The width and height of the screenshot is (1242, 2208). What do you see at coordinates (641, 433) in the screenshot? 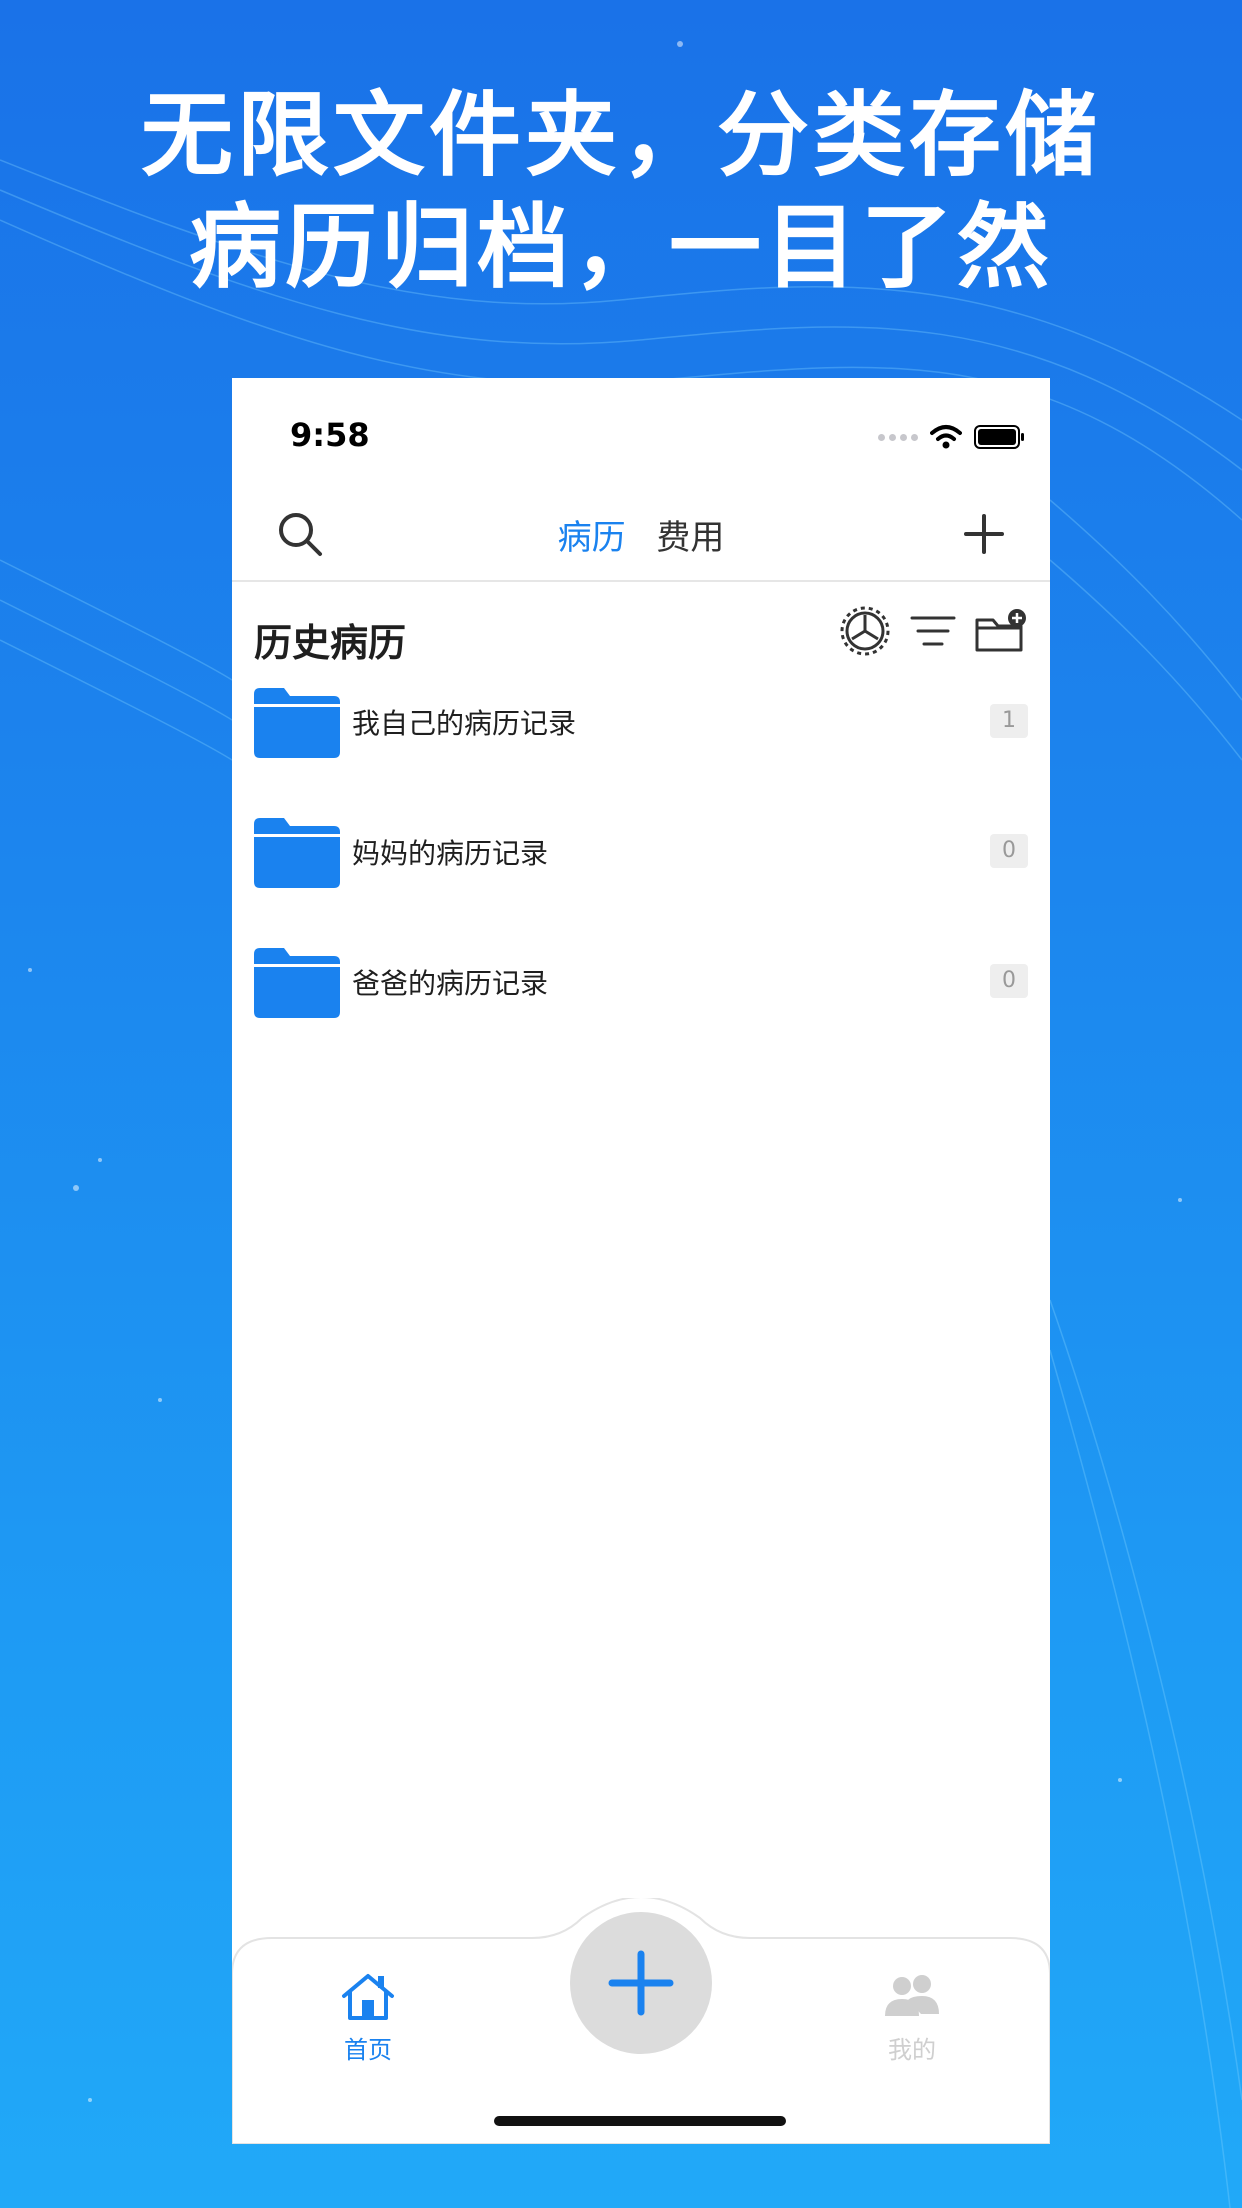
I see `status-bar: 9:58` at bounding box center [641, 433].